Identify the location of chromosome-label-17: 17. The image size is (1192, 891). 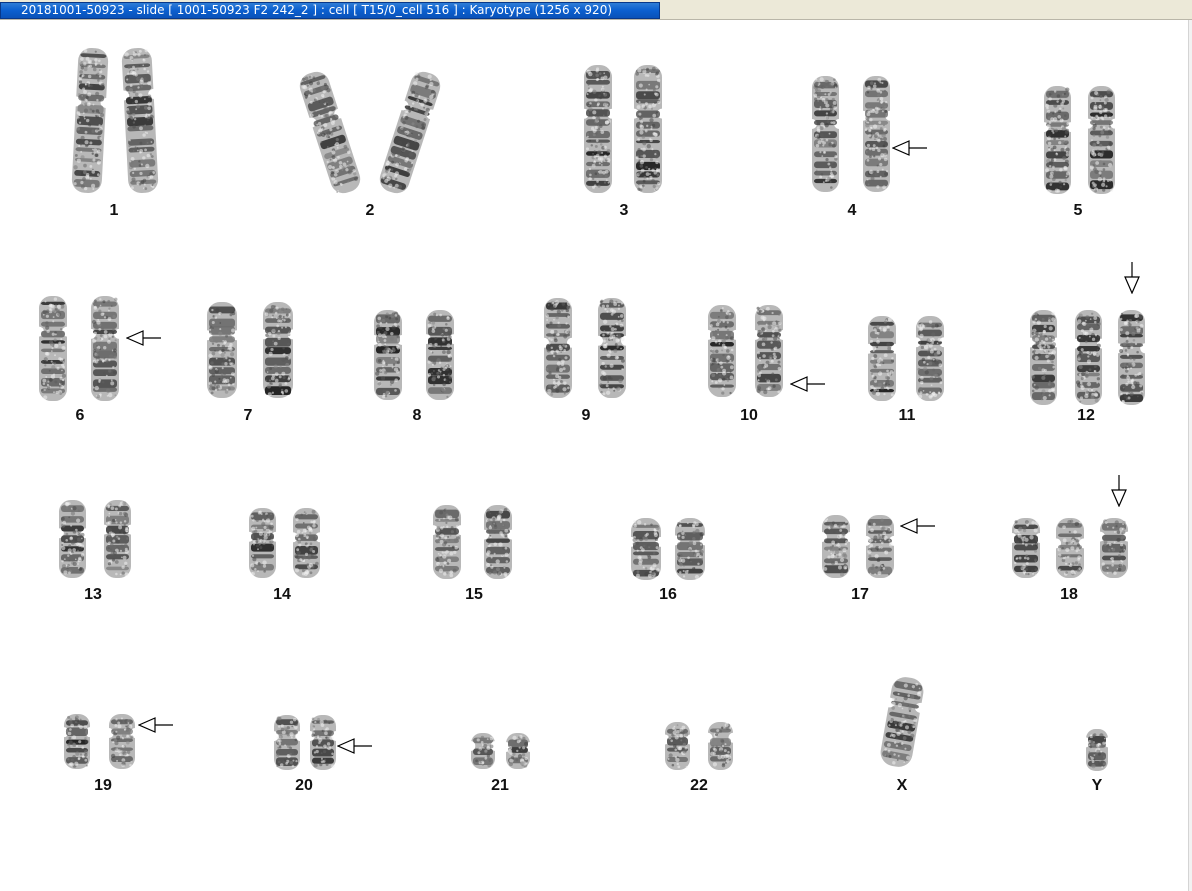
(860, 594).